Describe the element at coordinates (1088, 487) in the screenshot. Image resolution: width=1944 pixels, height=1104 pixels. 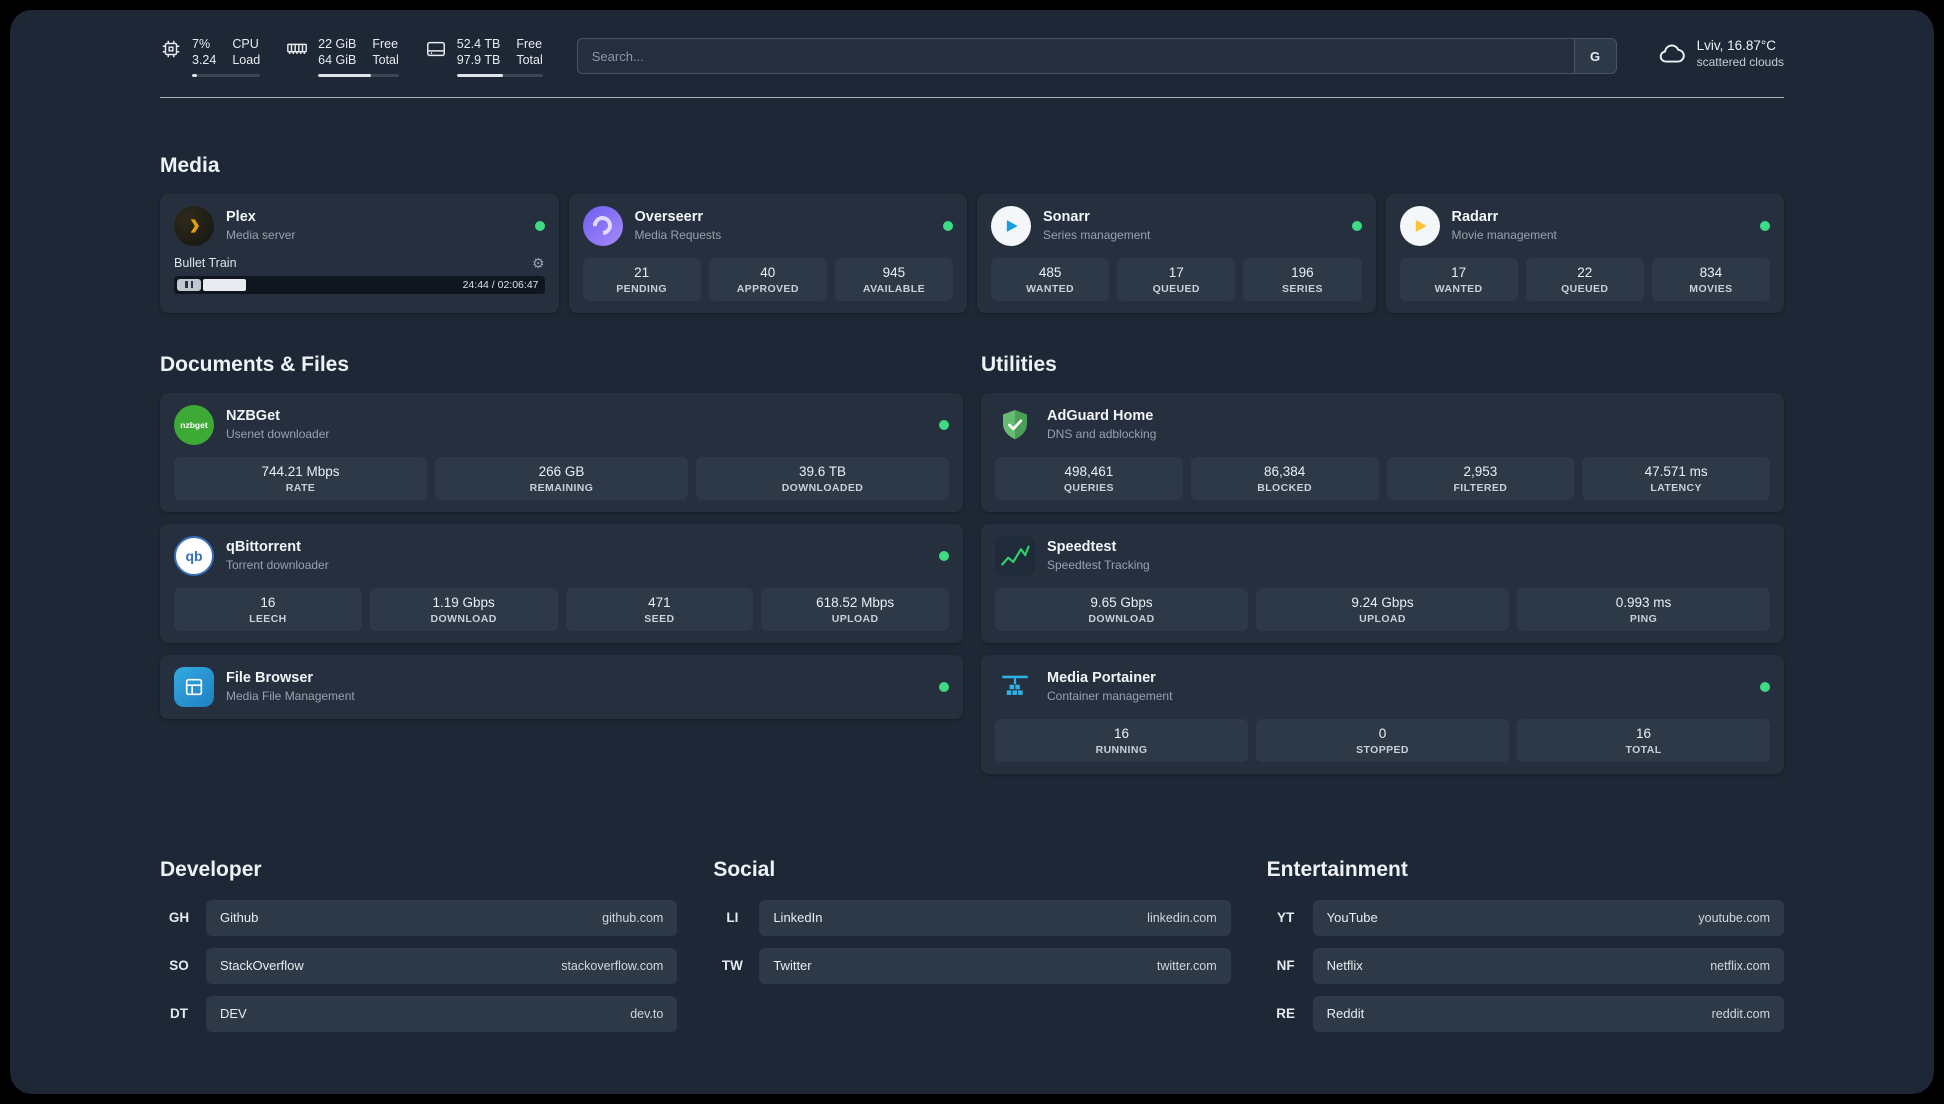
I see `stat-label: QUERIES` at that location.